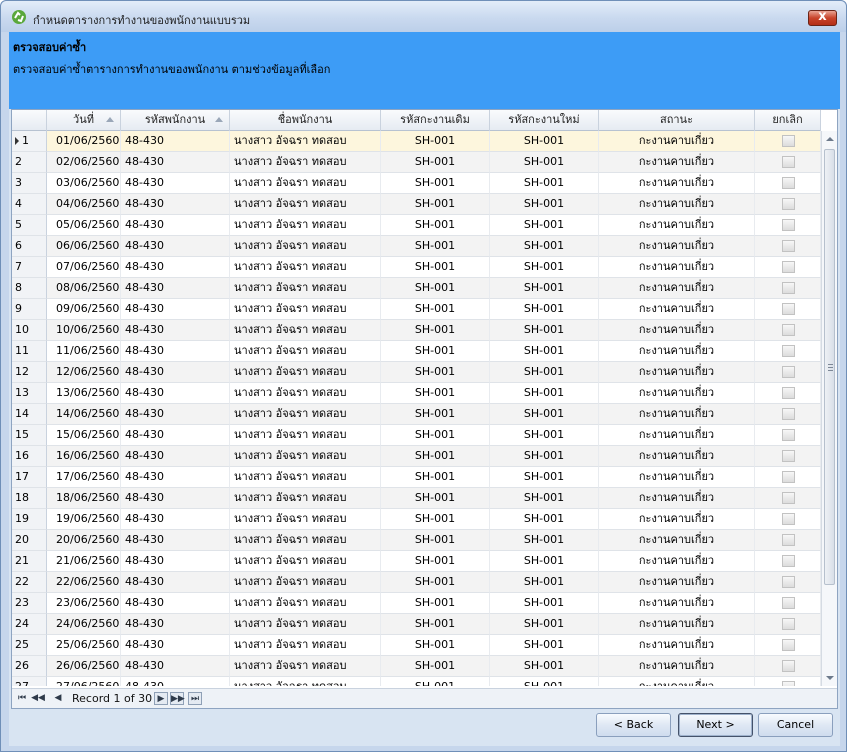  I want to click on scroll-thumb, so click(829, 367).